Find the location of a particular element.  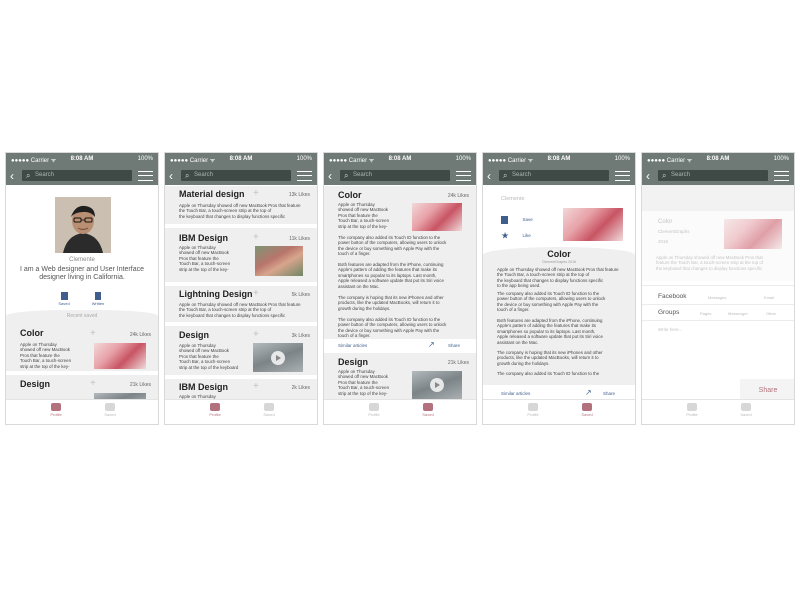

bird-thumbnail is located at coordinates (279, 261).